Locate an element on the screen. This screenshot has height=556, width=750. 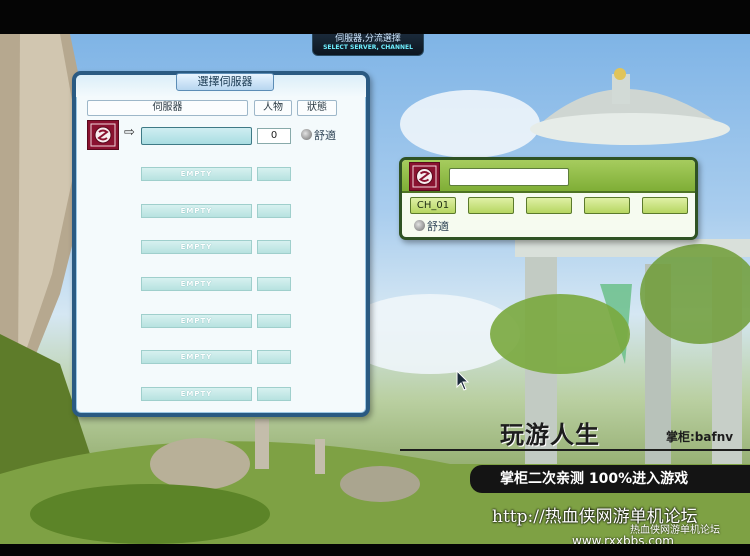
column-header-status: 狀態 is located at coordinates (317, 108).